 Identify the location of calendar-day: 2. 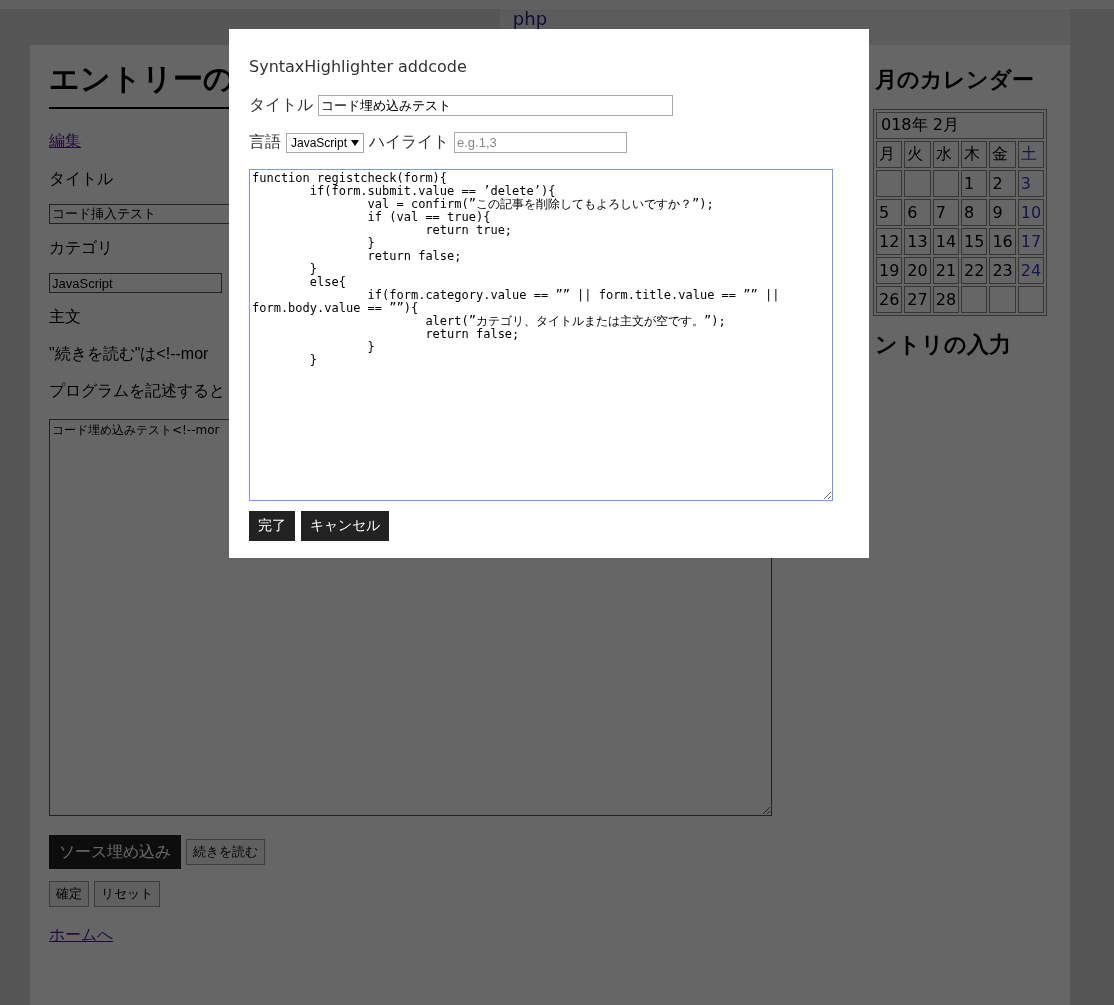
(1002, 183).